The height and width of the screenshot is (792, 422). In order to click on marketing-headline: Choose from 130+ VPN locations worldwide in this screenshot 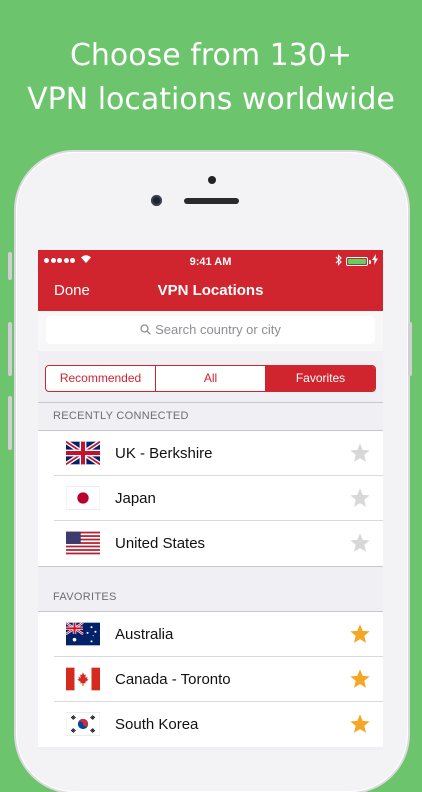, I will do `click(211, 78)`.